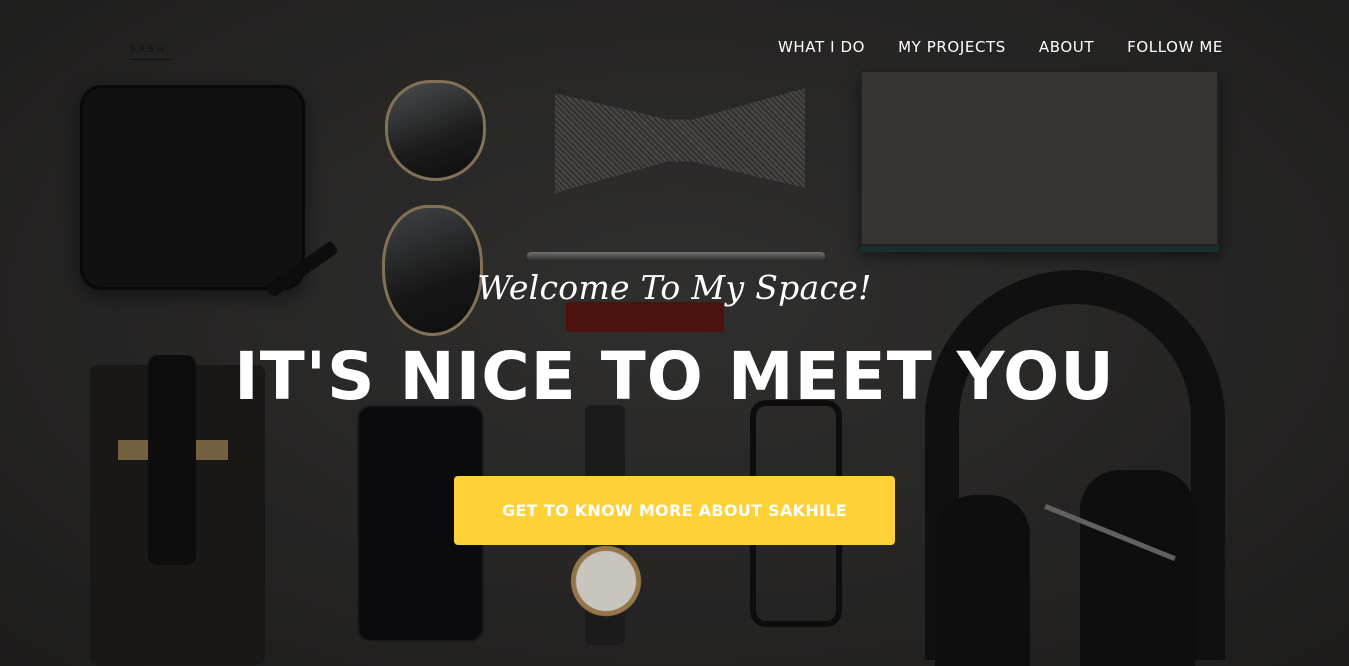 The width and height of the screenshot is (1349, 666). Describe the element at coordinates (952, 47) in the screenshot. I see `nav-item-my-projects: MY PROJECTS` at that location.